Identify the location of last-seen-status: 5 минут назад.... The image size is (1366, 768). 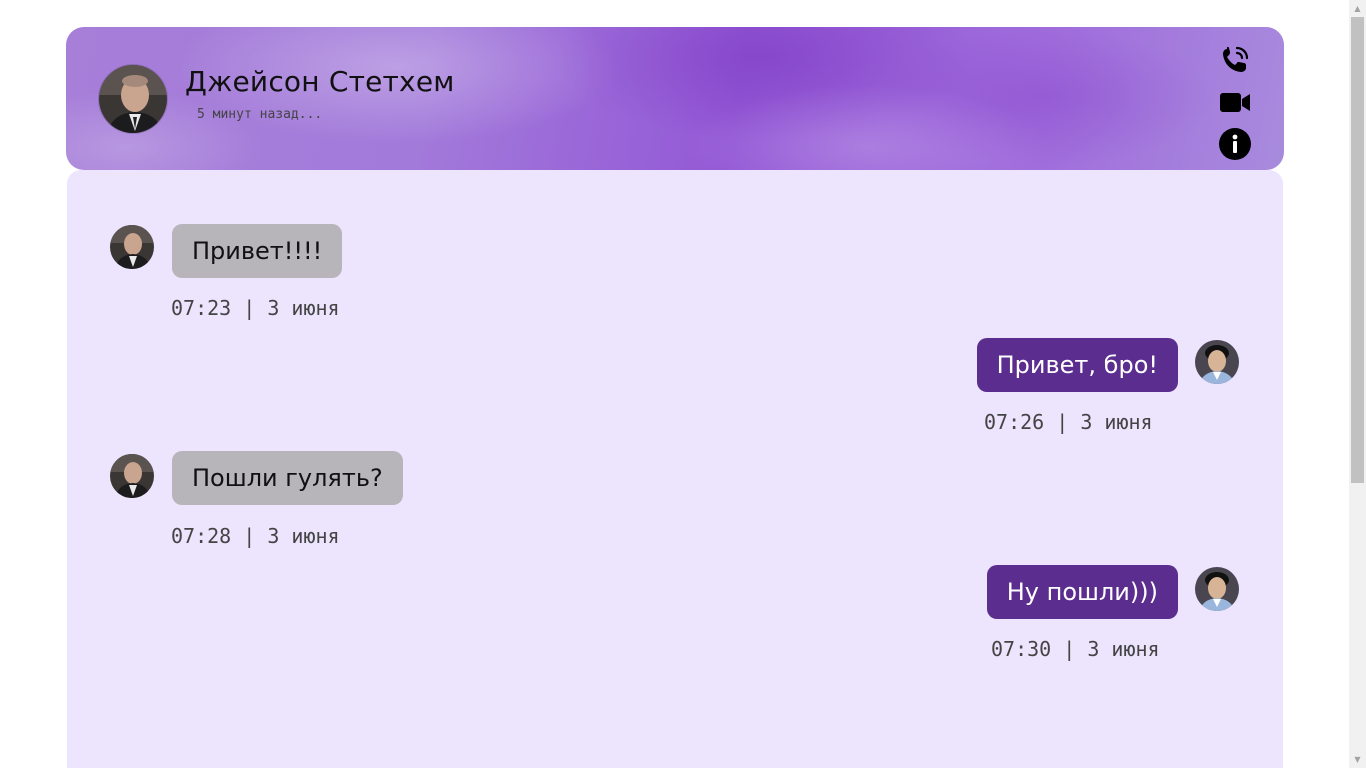
(260, 114).